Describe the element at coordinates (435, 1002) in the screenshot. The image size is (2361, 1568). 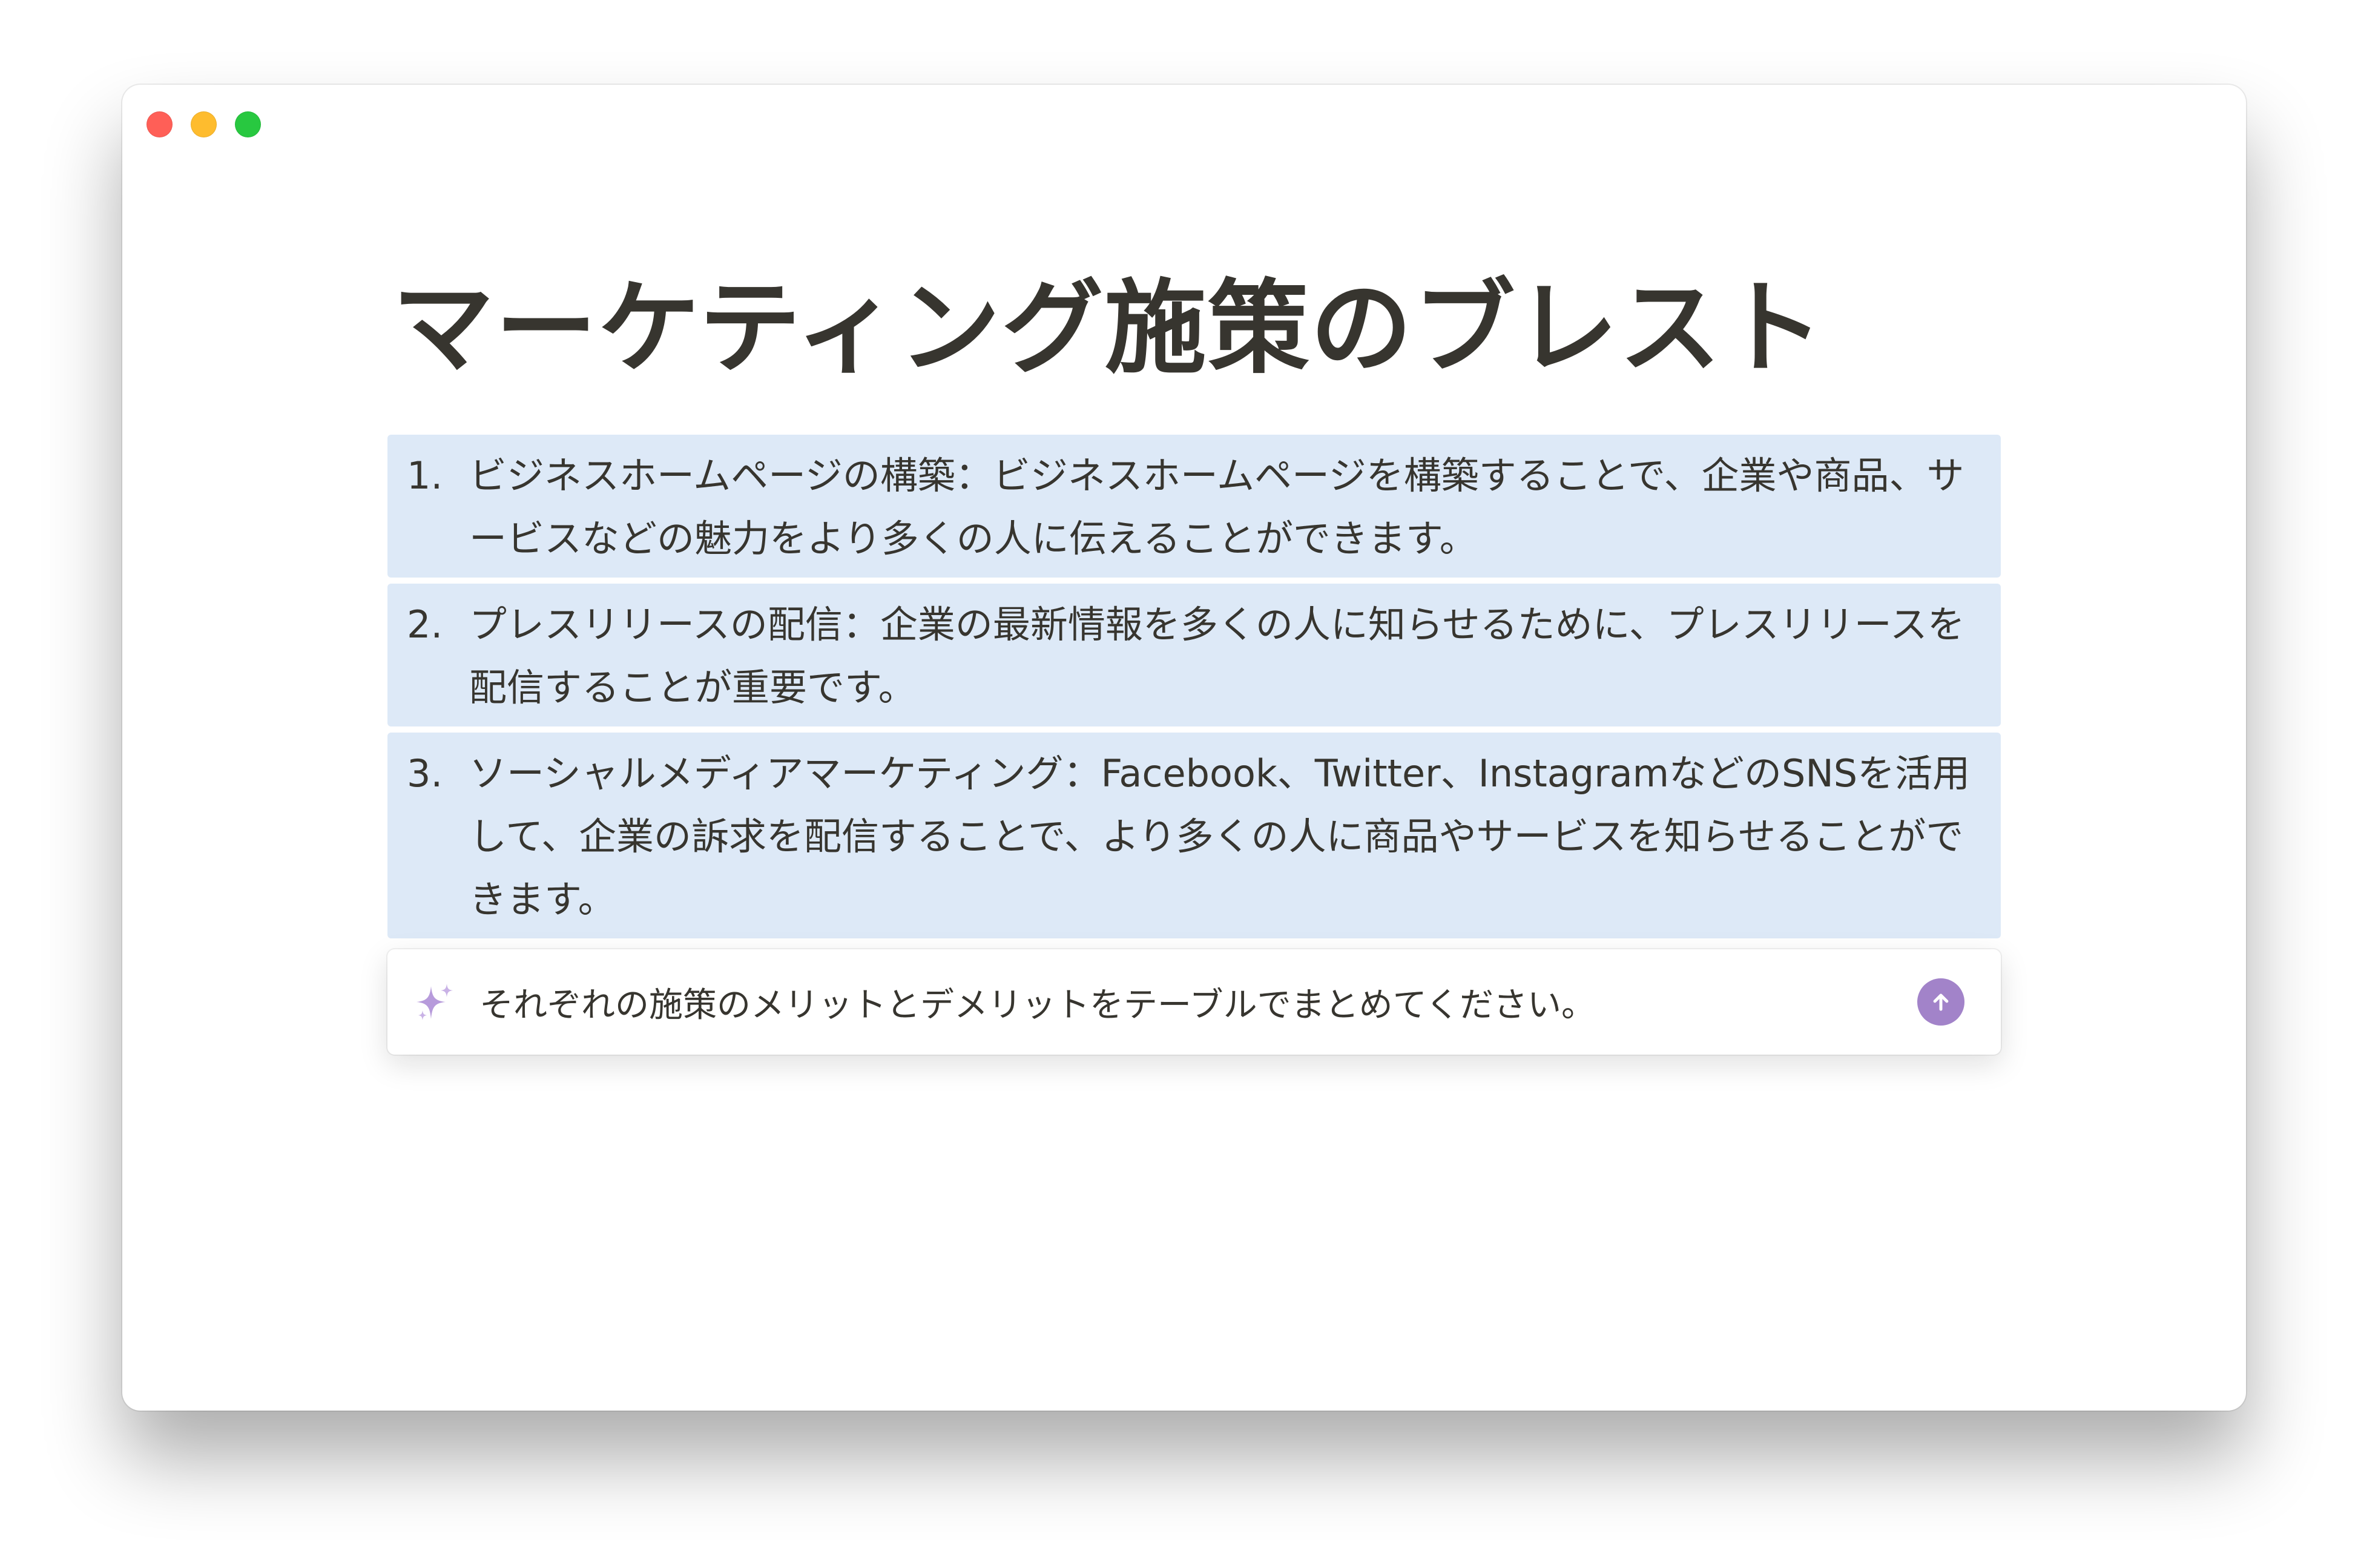
I see `sparkle-icon` at that location.